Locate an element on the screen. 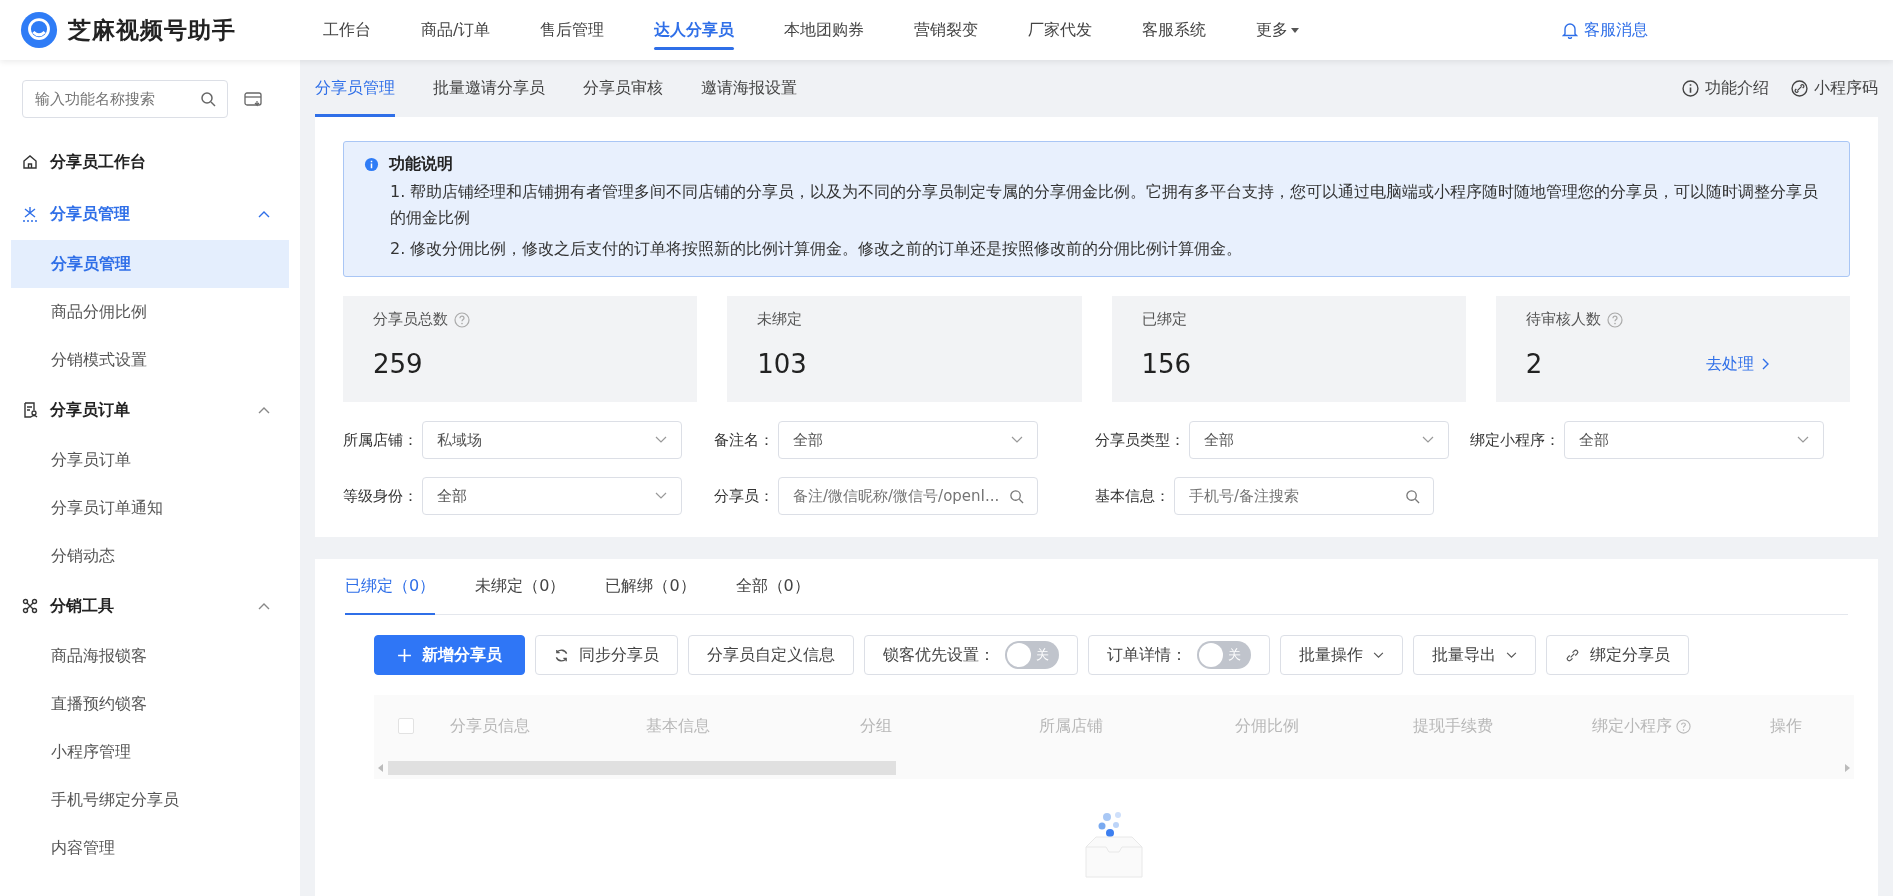 The height and width of the screenshot is (896, 1893). search-field: 手机号/备注搜索 is located at coordinates (1304, 496).